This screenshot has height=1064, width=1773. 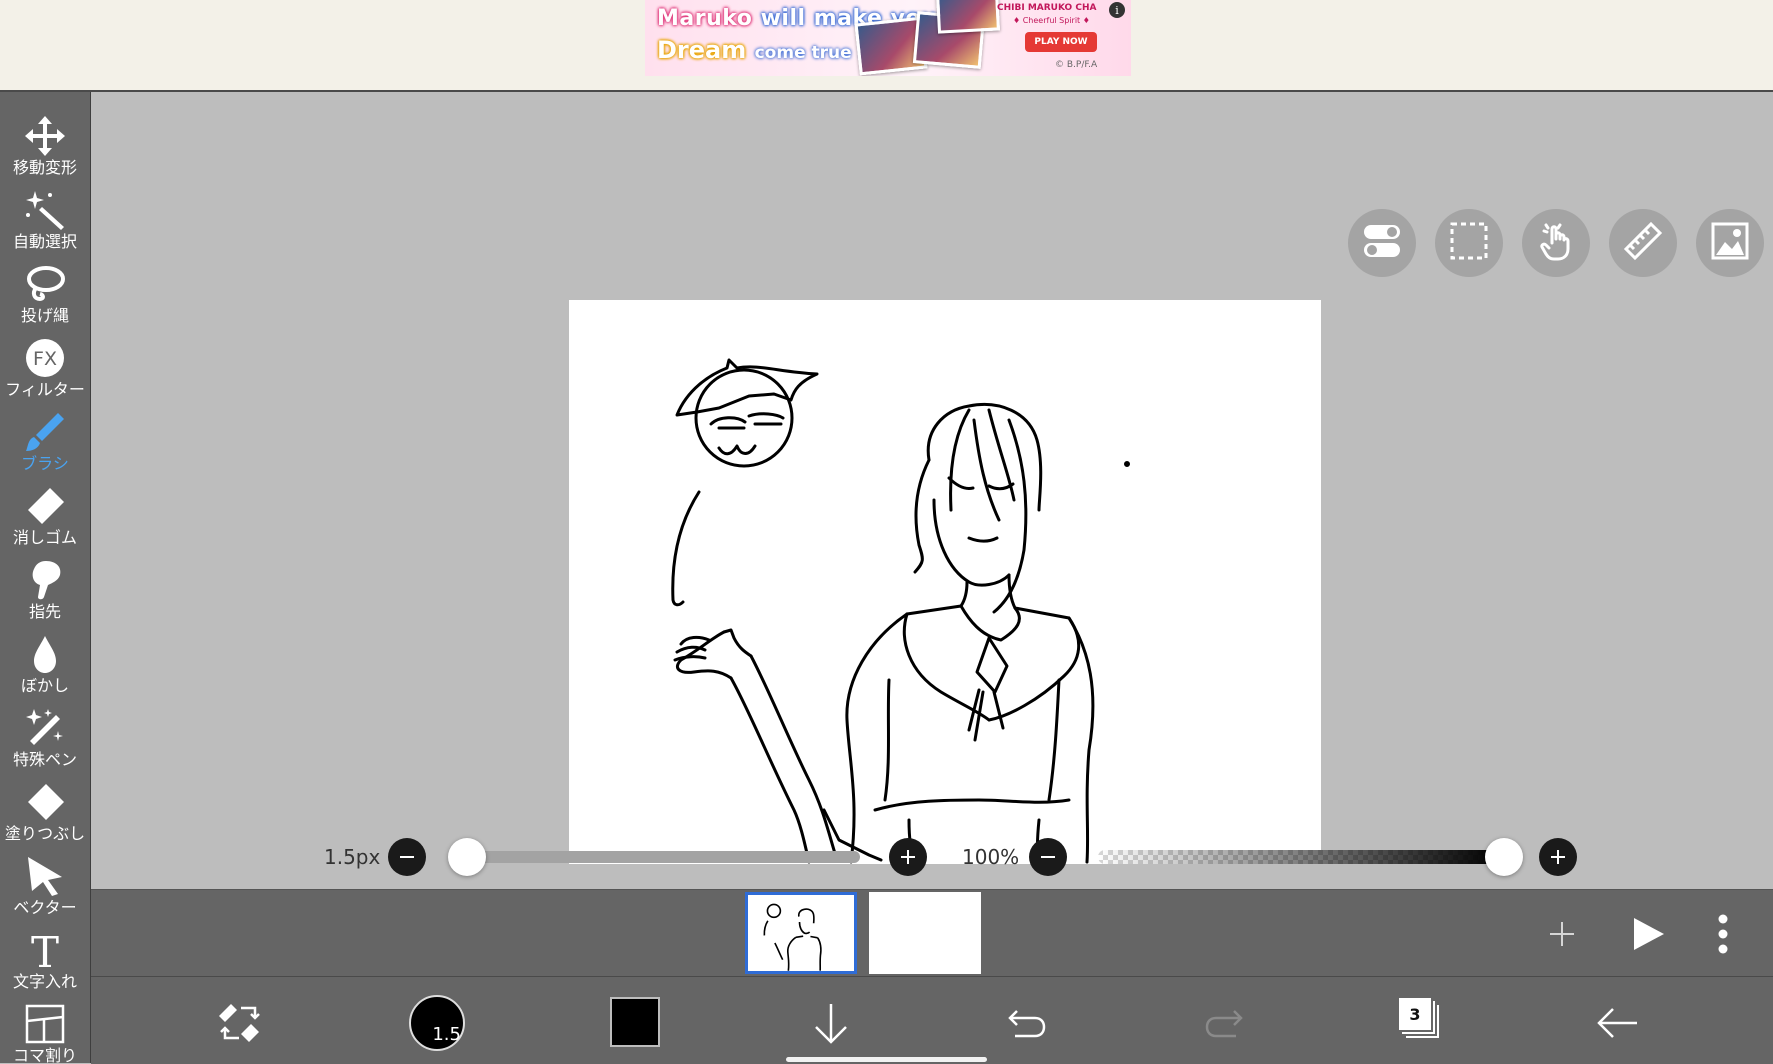 What do you see at coordinates (45, 210) in the screenshot?
I see `magic-wand-icon` at bounding box center [45, 210].